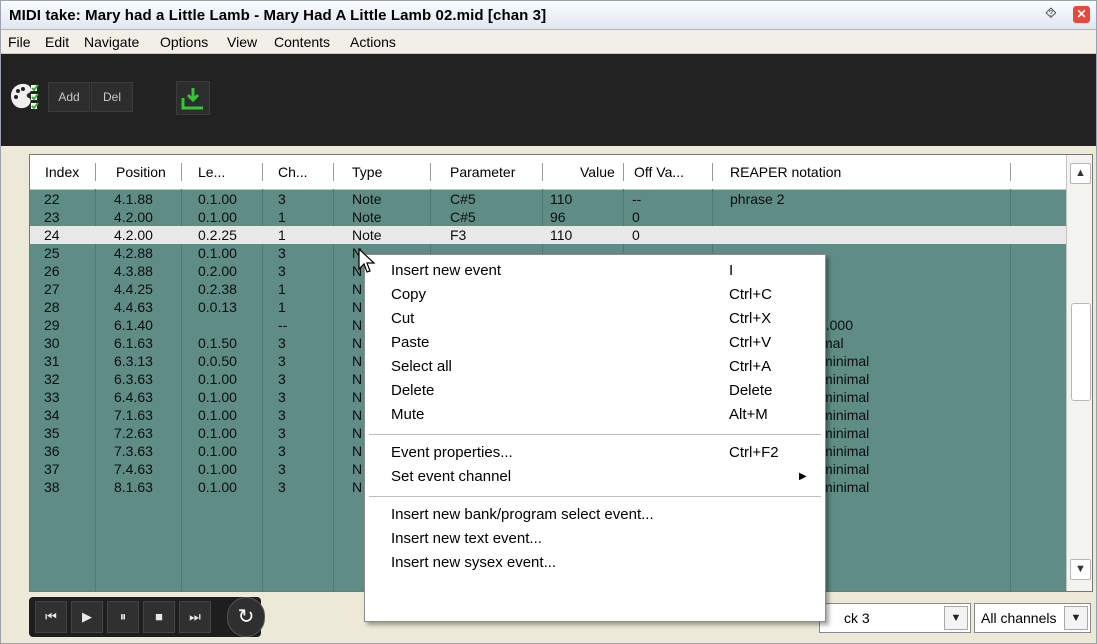 The height and width of the screenshot is (644, 1097). What do you see at coordinates (403, 318) in the screenshot?
I see `context-menu-item-label: Cut` at bounding box center [403, 318].